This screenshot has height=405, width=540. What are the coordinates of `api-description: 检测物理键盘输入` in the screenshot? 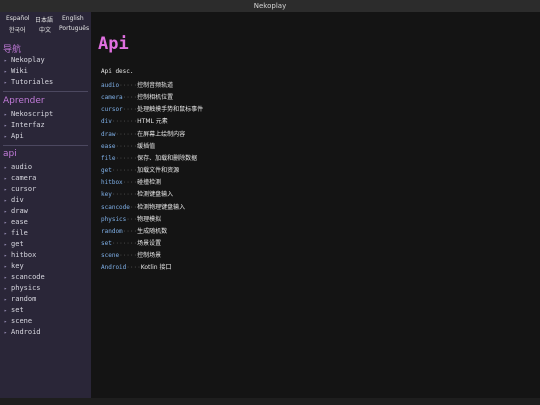 It's located at (161, 207).